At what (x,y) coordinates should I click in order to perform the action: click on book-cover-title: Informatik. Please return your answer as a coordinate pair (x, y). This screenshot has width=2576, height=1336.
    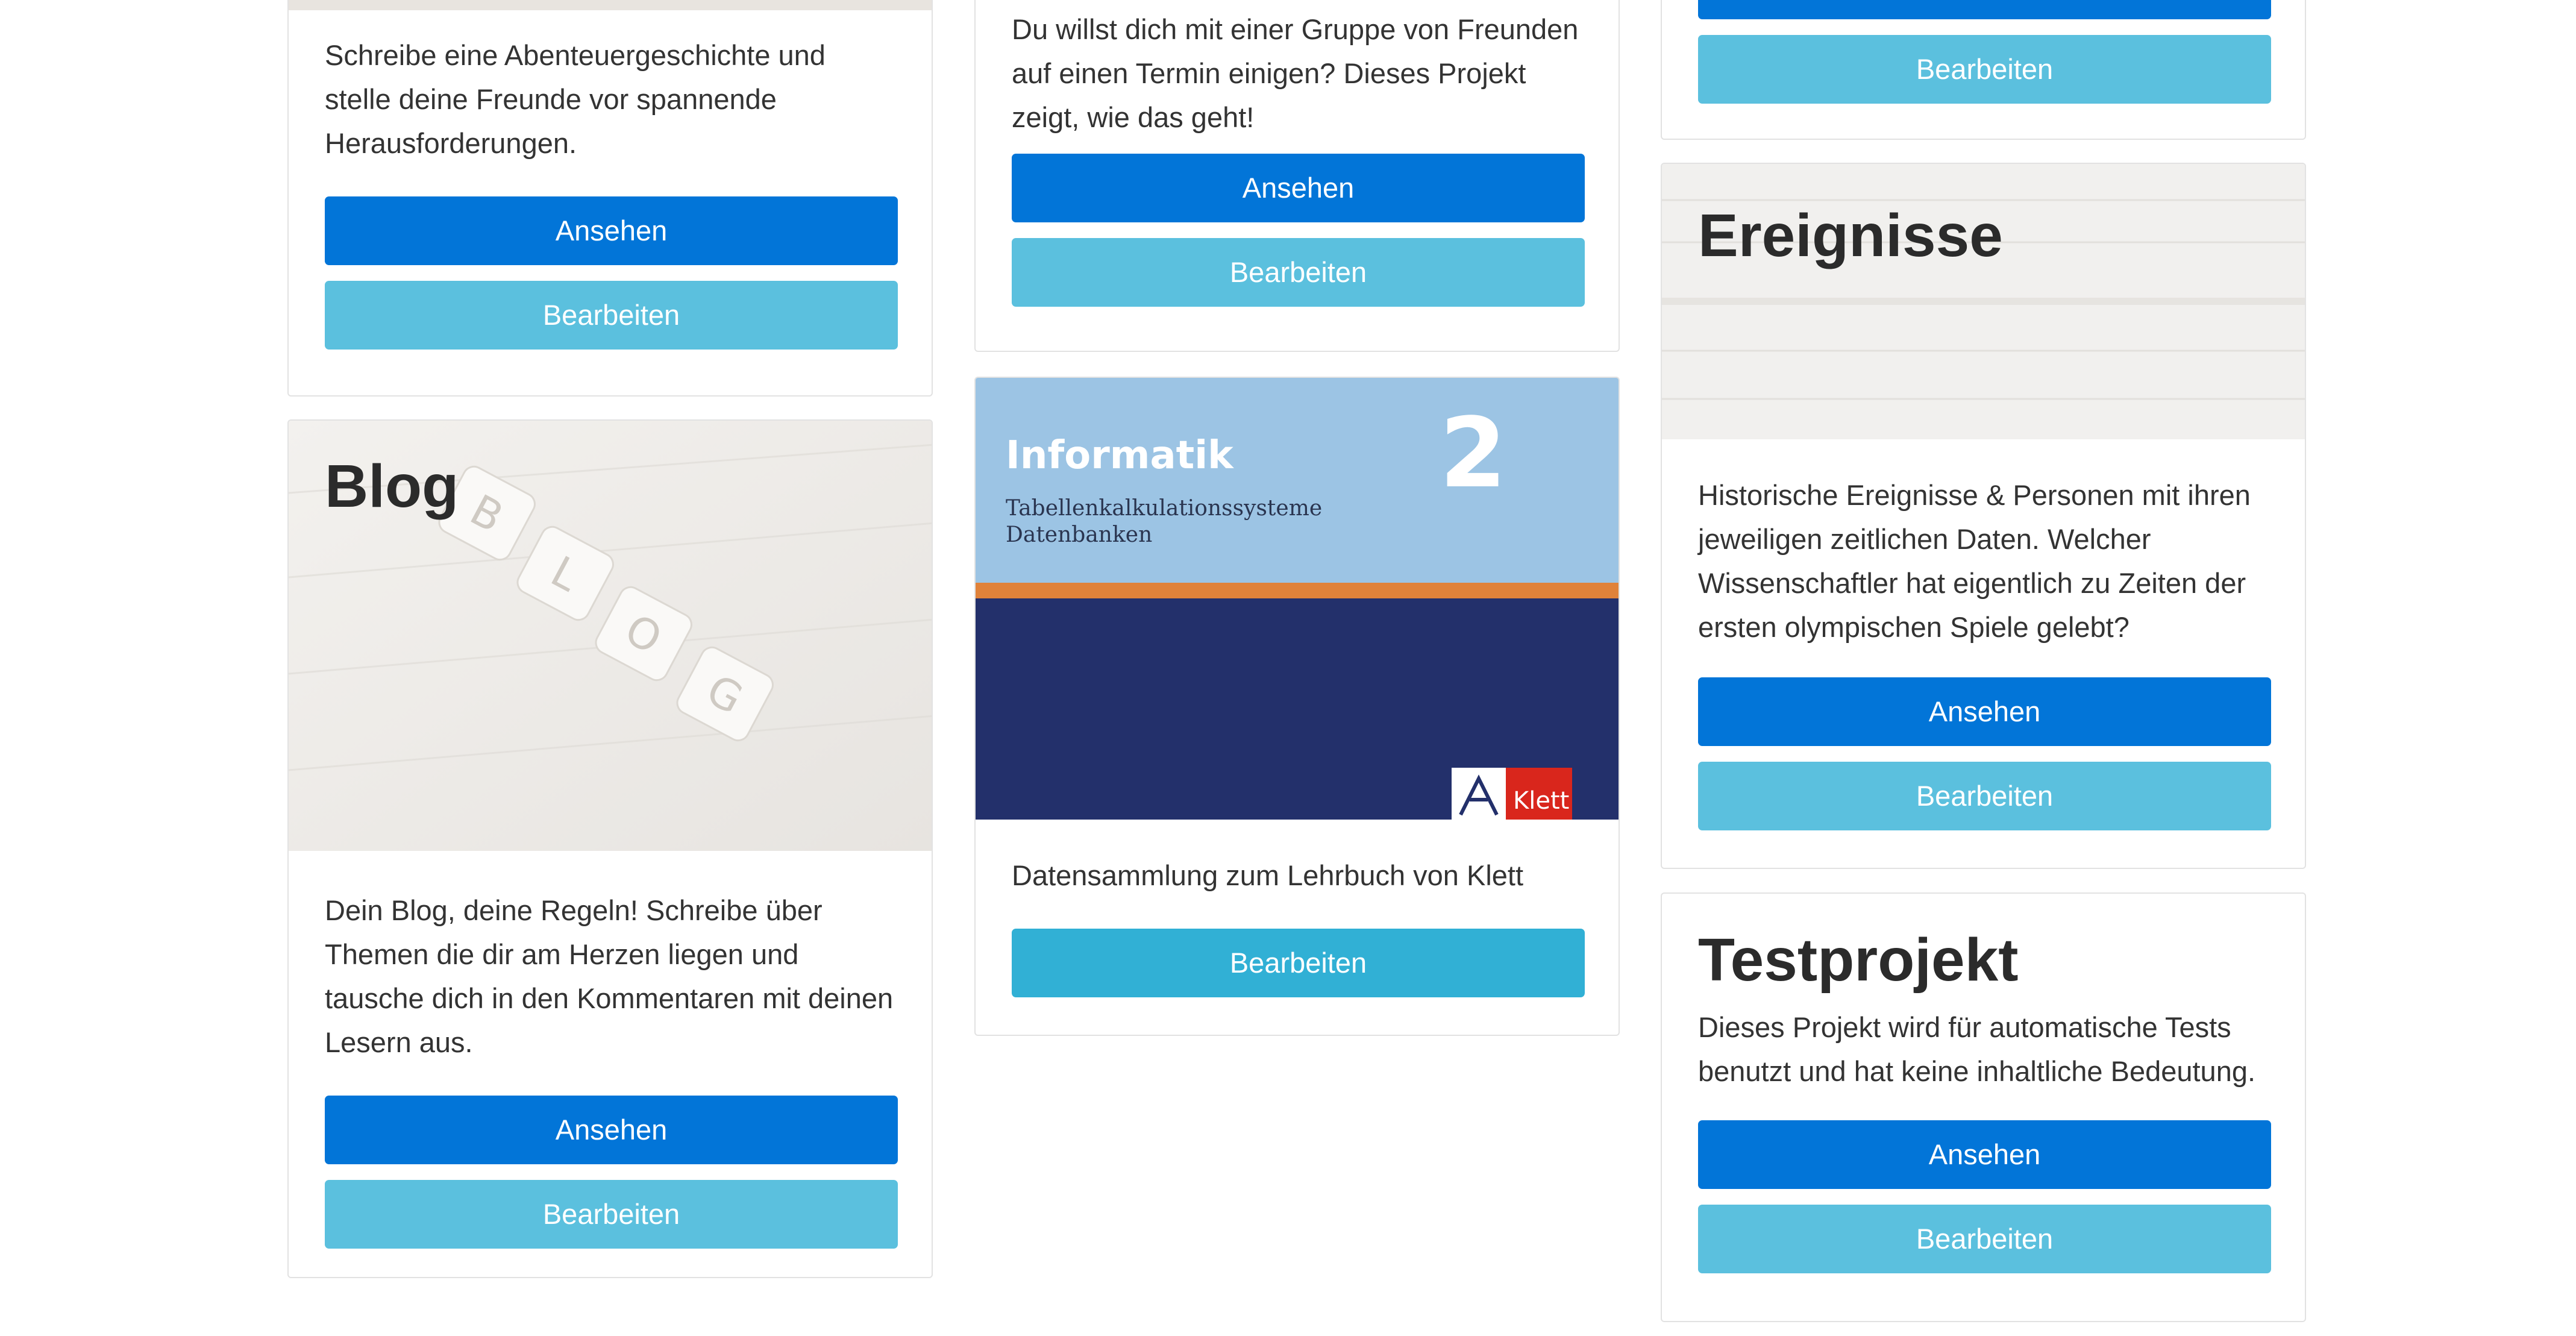
    Looking at the image, I should click on (1120, 455).